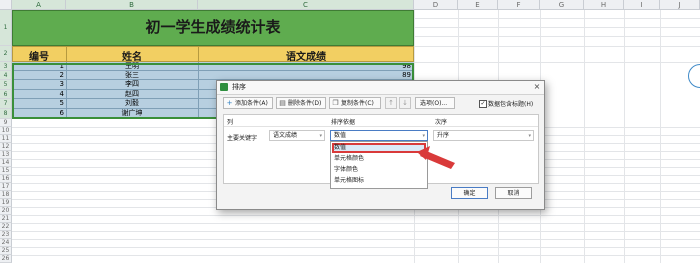 The width and height of the screenshot is (700, 263). What do you see at coordinates (6, 54) in the screenshot?
I see `row-header-2: 2` at bounding box center [6, 54].